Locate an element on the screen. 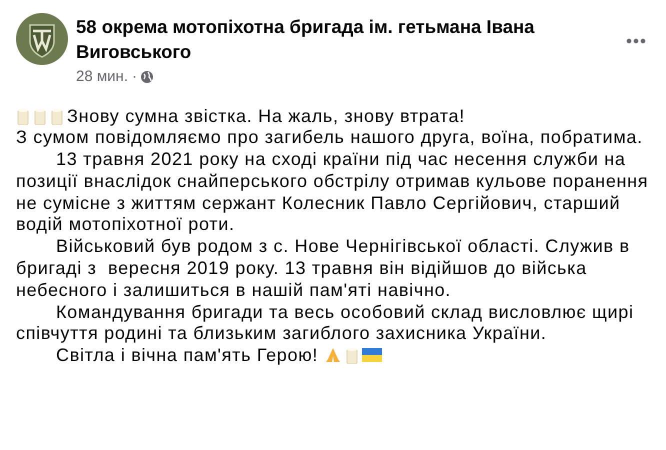 The image size is (666, 450). post-paragraph: Командування бригади та весь особовий склад висловлює щирі співчуття родині та близьким загиблого захисника України. is located at coordinates (325, 323).